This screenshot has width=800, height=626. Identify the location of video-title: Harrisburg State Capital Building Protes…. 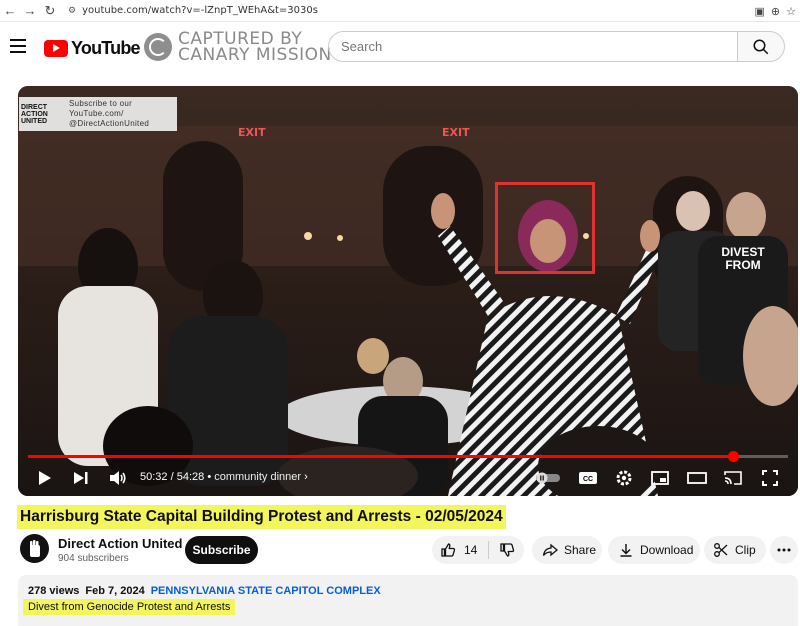
(261, 517).